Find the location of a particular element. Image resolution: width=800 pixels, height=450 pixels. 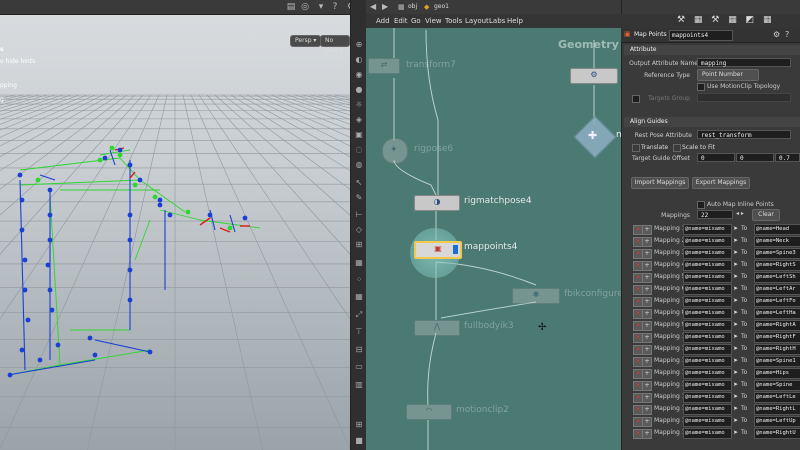

auto-map-checkbox is located at coordinates (701, 205).